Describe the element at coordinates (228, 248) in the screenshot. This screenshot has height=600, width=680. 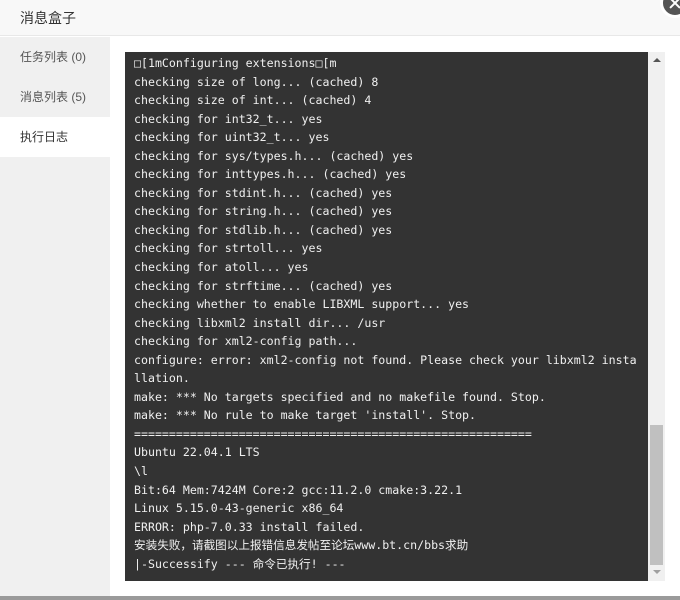
I see `log-line: checking for strtoll... yes` at that location.